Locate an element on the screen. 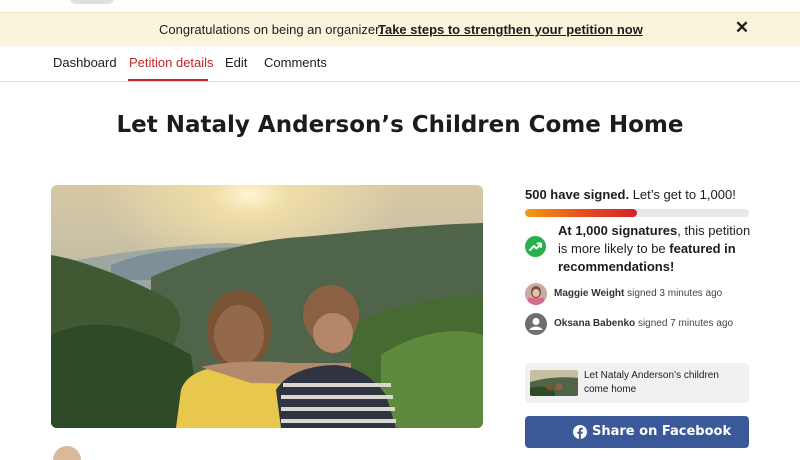 Image resolution: width=800 pixels, height=460 pixels. signer-name: Oksana Babenko is located at coordinates (595, 323).